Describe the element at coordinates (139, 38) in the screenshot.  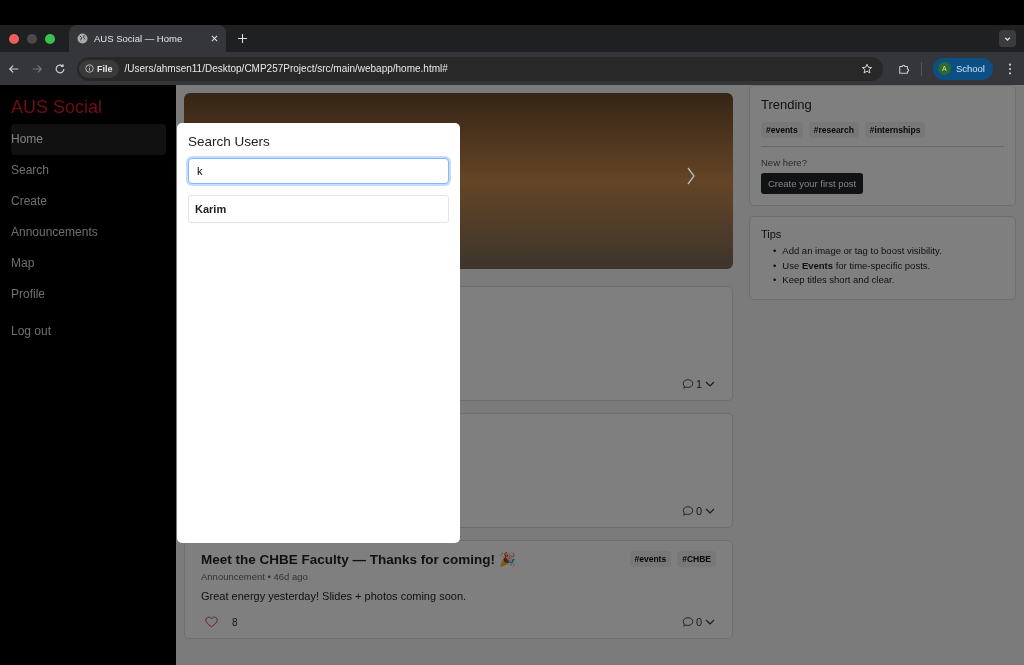
I see `tab-title: AUS Social — Home` at that location.